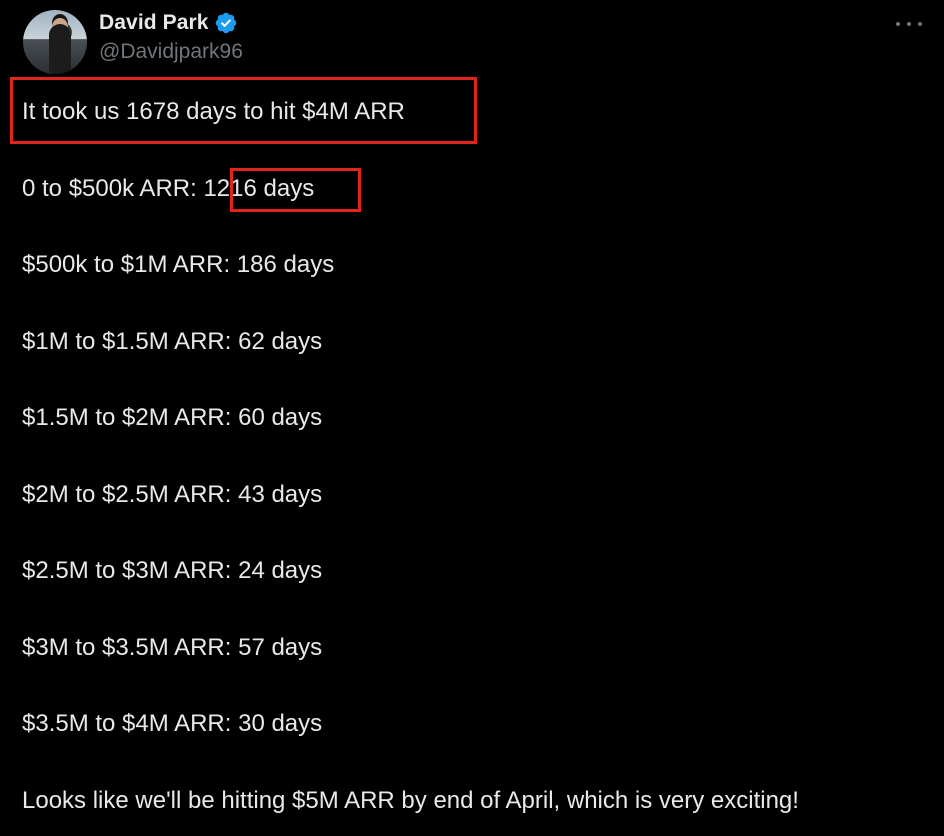 This screenshot has height=836, width=944. I want to click on tweet-line: 0 to $500k ARR: 1216 days, so click(168, 188).